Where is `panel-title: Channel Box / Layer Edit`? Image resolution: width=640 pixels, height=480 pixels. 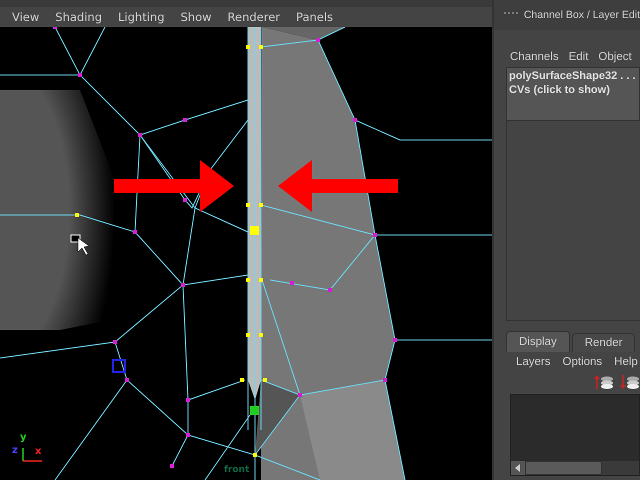 panel-title: Channel Box / Layer Edit is located at coordinates (582, 15).